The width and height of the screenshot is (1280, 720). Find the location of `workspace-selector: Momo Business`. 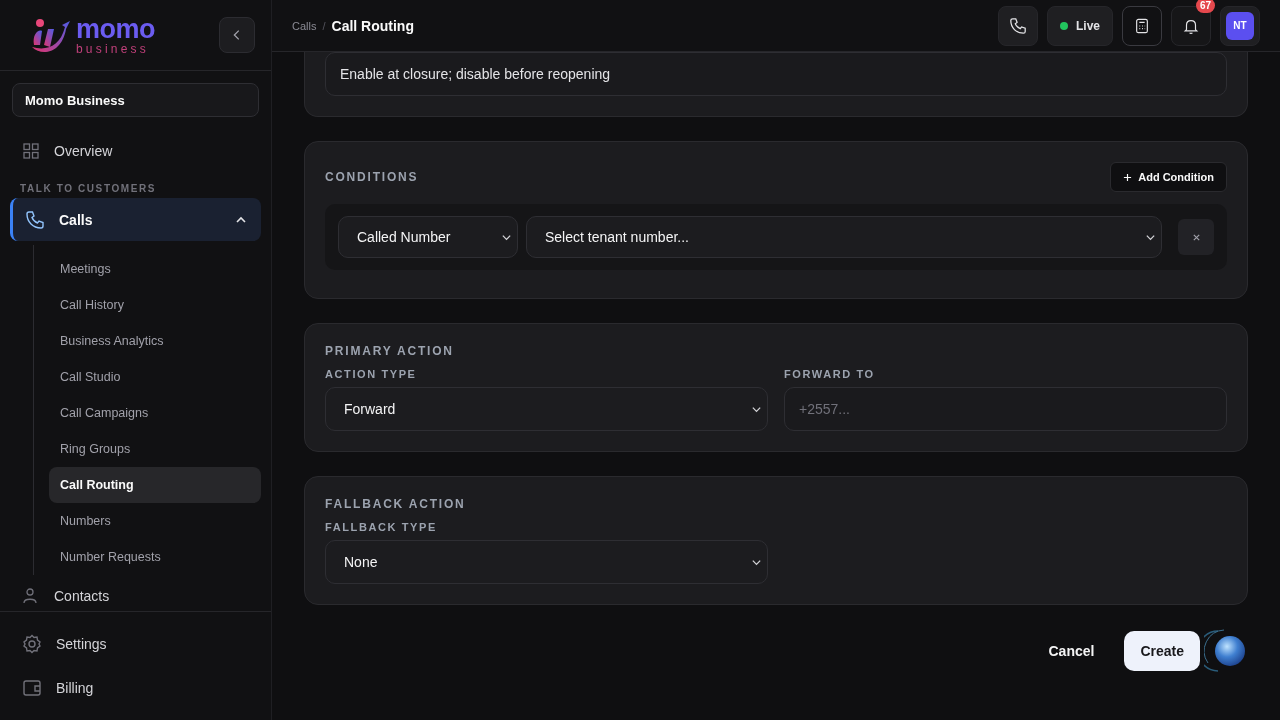

workspace-selector: Momo Business is located at coordinates (135, 100).